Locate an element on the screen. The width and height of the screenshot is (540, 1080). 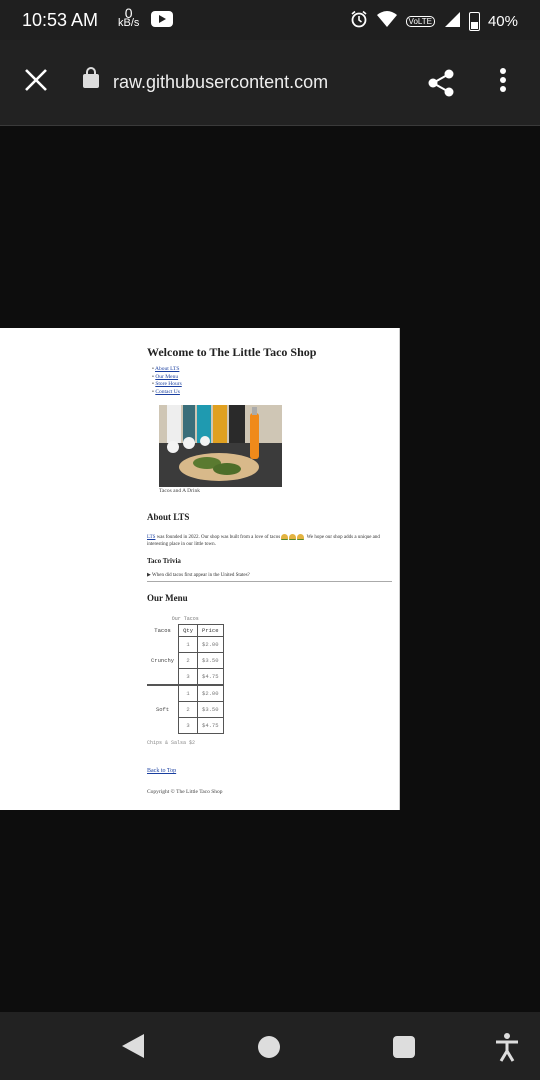
youtube-notification-icon is located at coordinates (162, 19).